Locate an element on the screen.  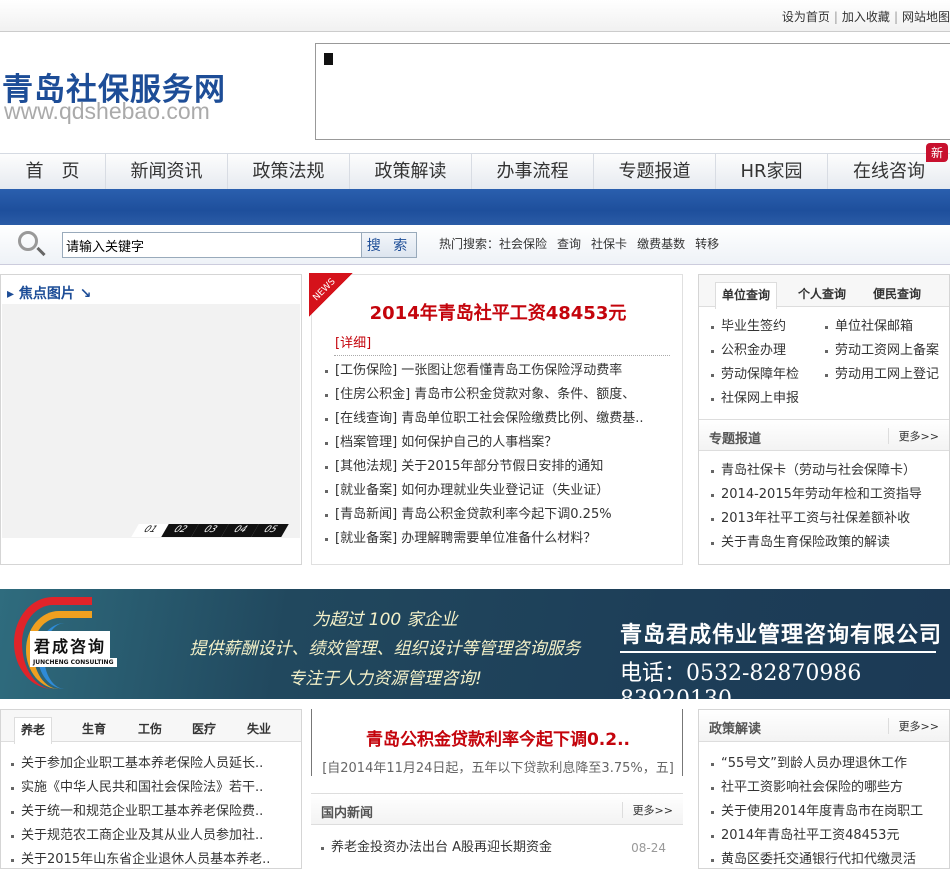
tab-unemployment: 失业 is located at coordinates (259, 728).